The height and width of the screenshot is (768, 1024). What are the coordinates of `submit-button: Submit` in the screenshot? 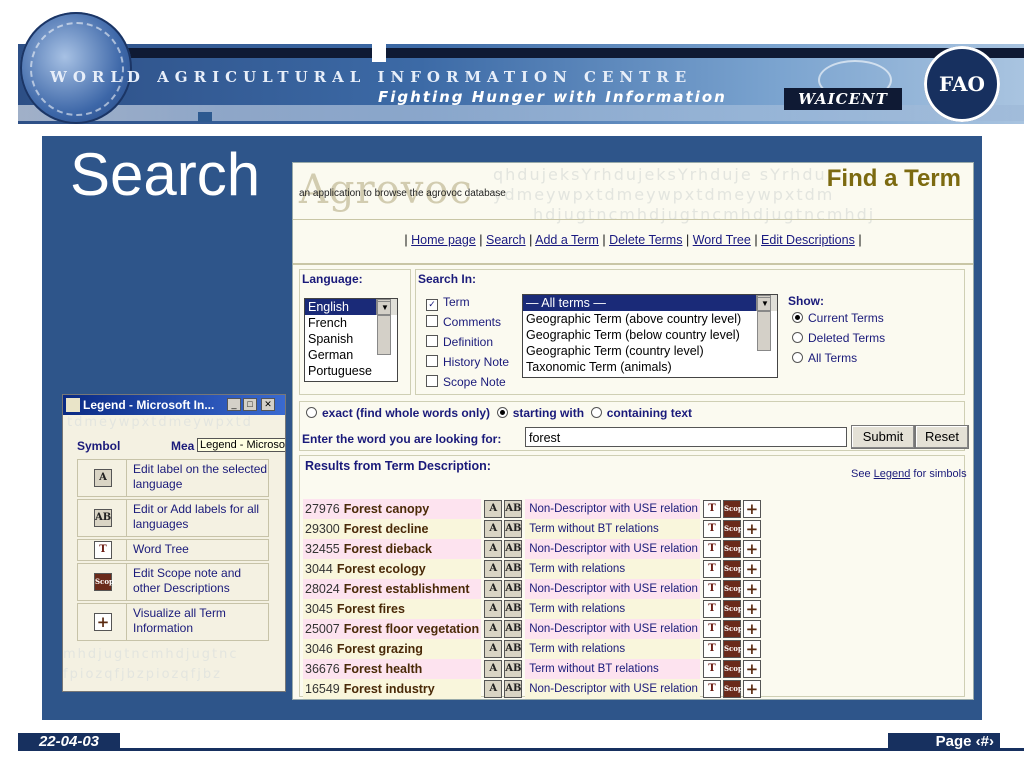 It's located at (883, 437).